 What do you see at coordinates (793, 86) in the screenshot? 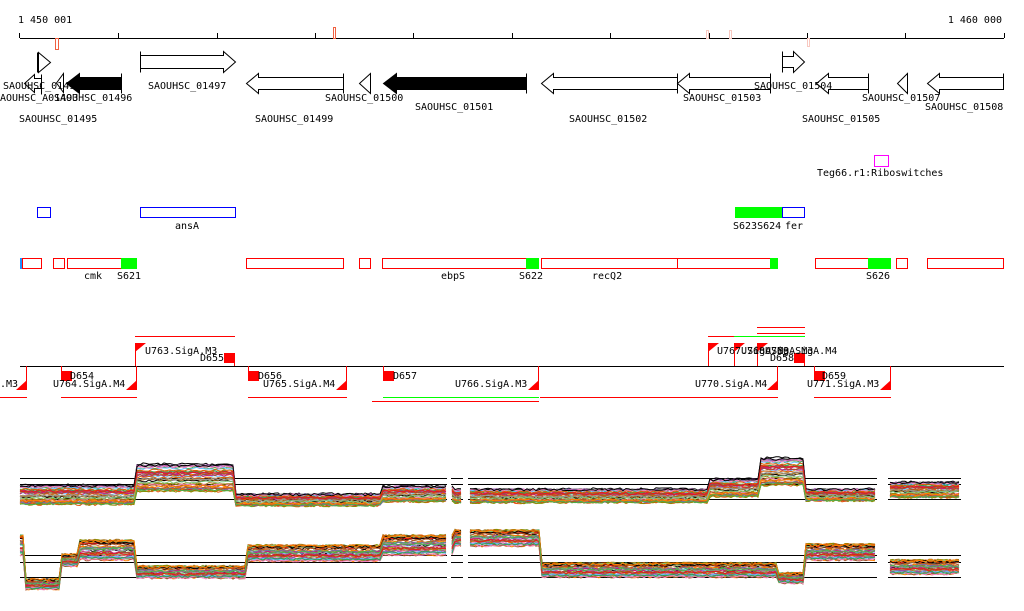
I see `gene-label: SAOUHSC_01504` at bounding box center [793, 86].